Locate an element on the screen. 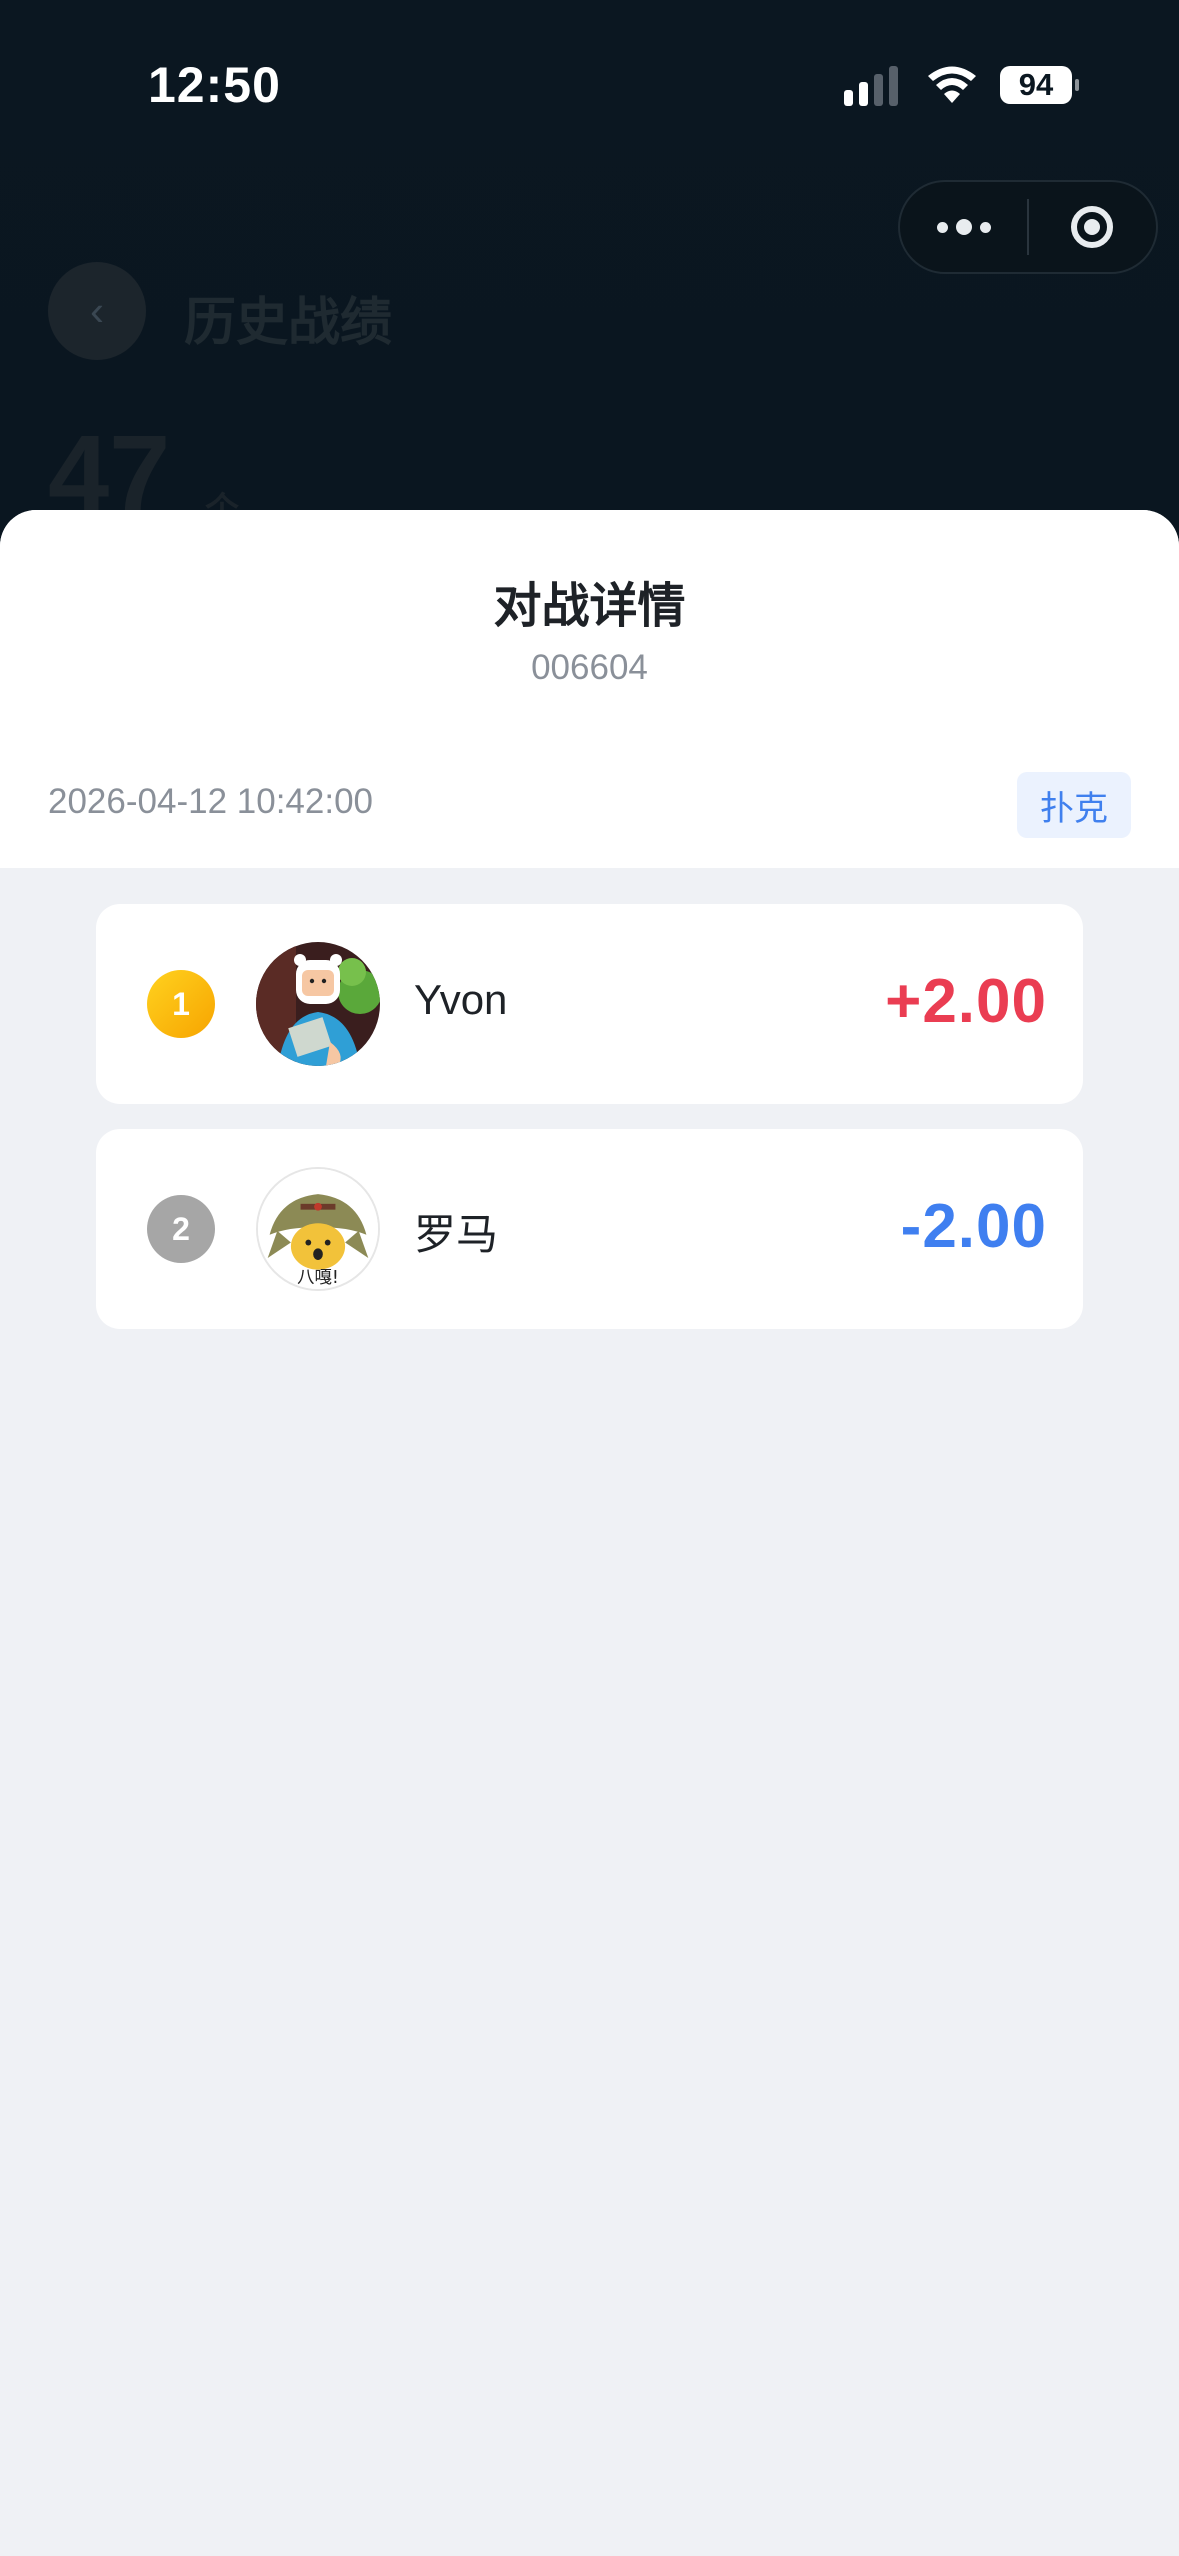 Image resolution: width=1179 pixels, height=2556 pixels. rank-badge: 1 is located at coordinates (181, 1004).